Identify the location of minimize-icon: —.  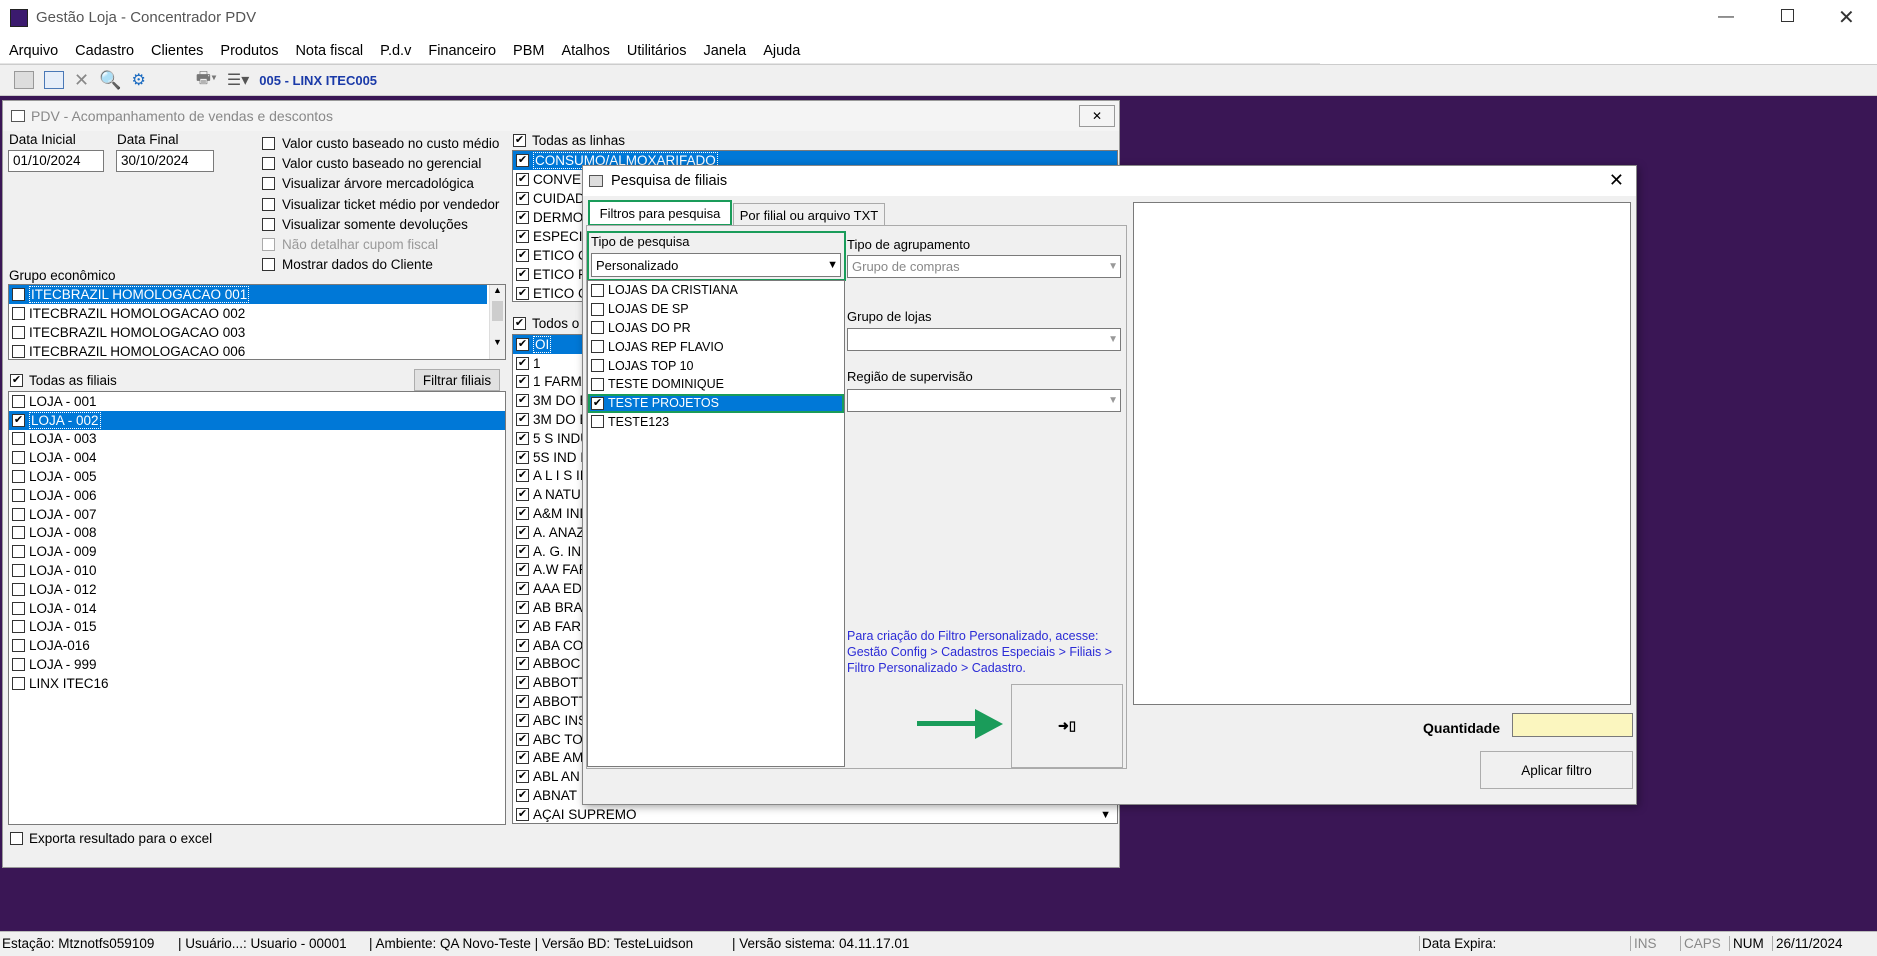
(1726, 17).